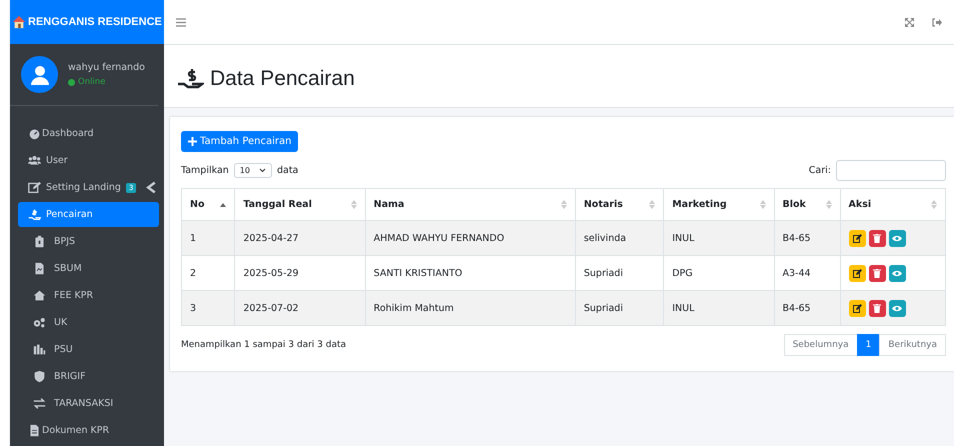 The height and width of the screenshot is (446, 954). Describe the element at coordinates (819, 170) in the screenshot. I see `search-label: Cari:` at that location.